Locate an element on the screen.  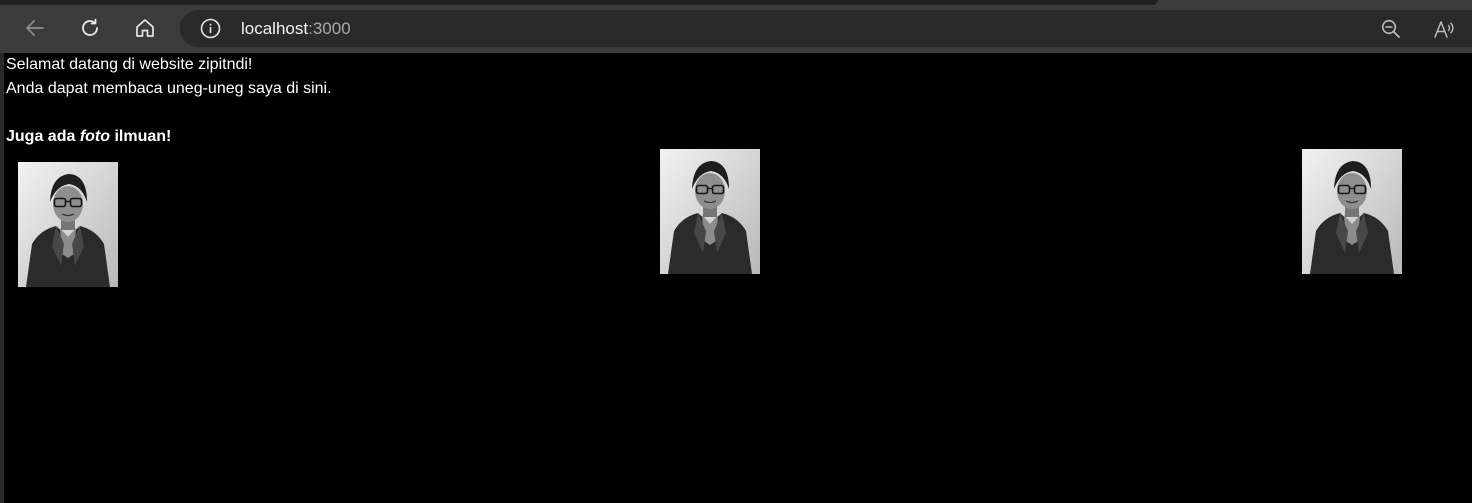
url-host: localhost is located at coordinates (275, 28).